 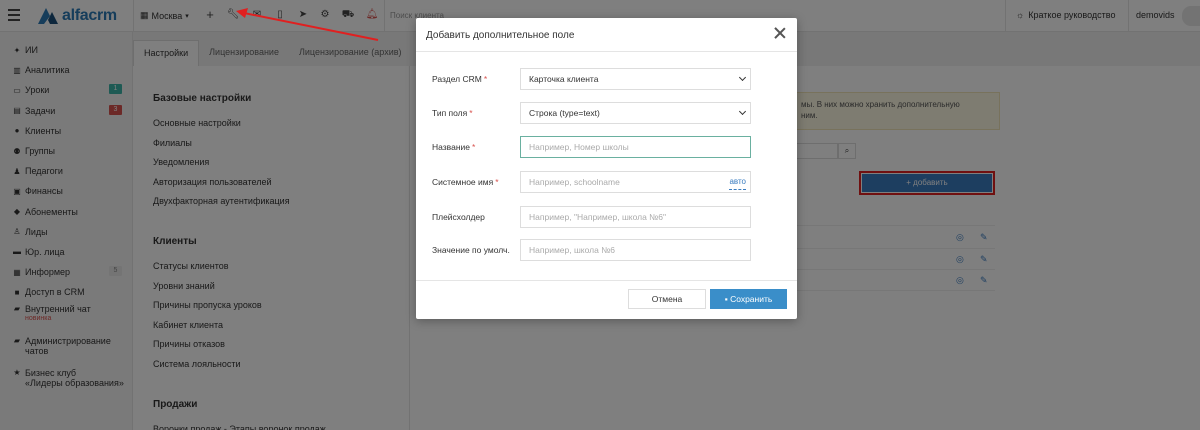 I want to click on field-row-name: Название * Например, Номер школы, so click(x=606, y=149).